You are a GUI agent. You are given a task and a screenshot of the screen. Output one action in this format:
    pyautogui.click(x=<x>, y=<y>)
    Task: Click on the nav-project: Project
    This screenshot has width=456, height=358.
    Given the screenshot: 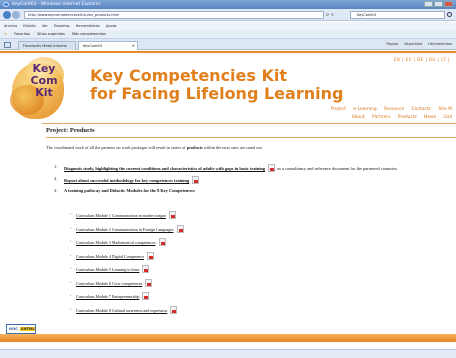 What is the action you would take?
    pyautogui.click(x=338, y=109)
    